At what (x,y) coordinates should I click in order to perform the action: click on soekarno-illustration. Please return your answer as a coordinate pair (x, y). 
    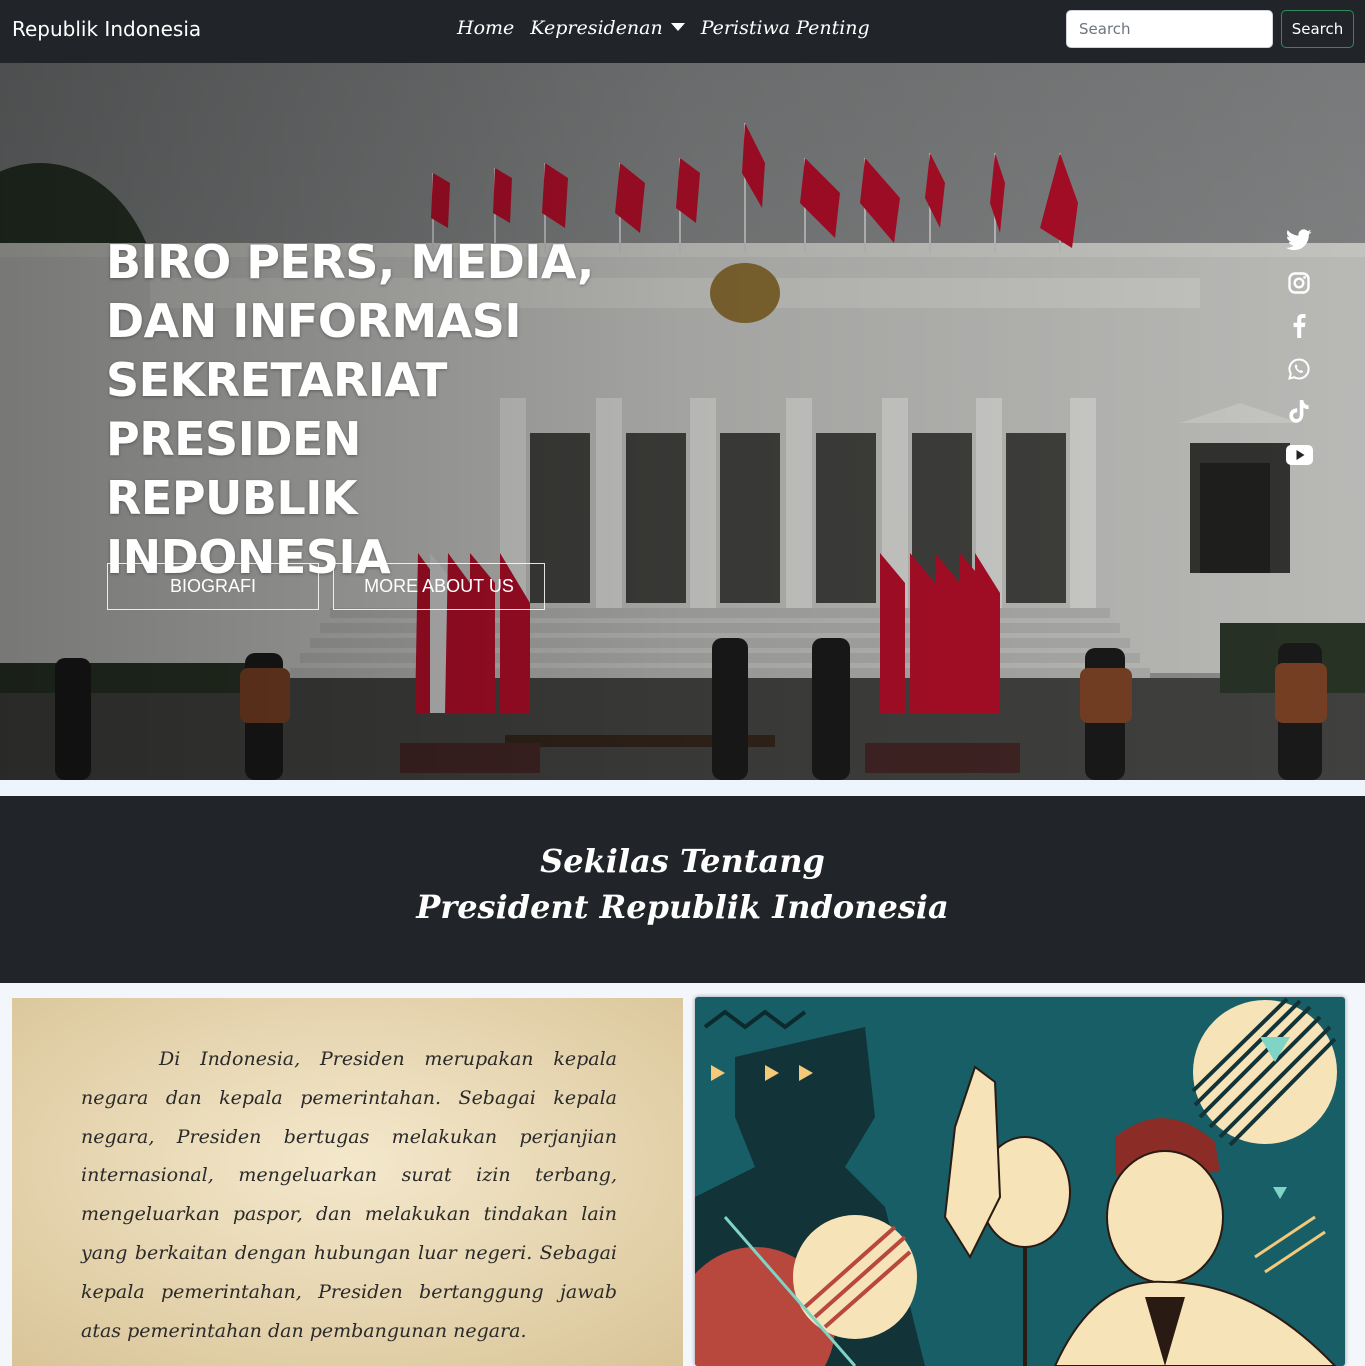
    Looking at the image, I should click on (1020, 1181).